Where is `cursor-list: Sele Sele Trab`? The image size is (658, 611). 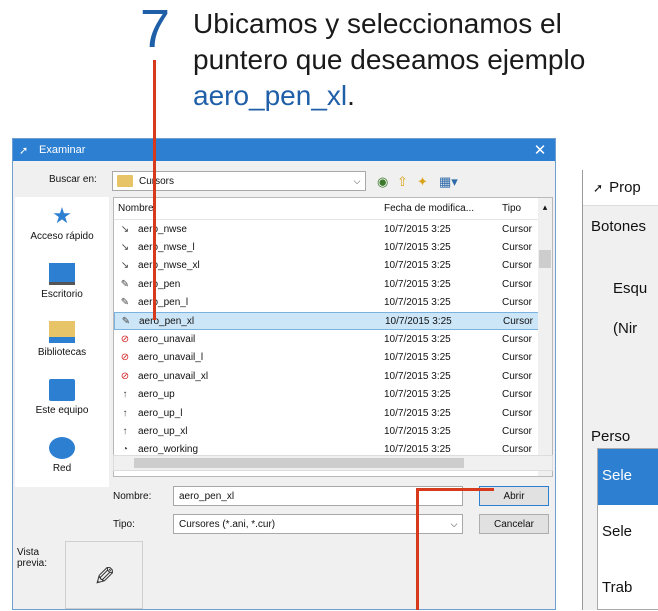
cursor-list: Sele Sele Trab is located at coordinates (627, 529).